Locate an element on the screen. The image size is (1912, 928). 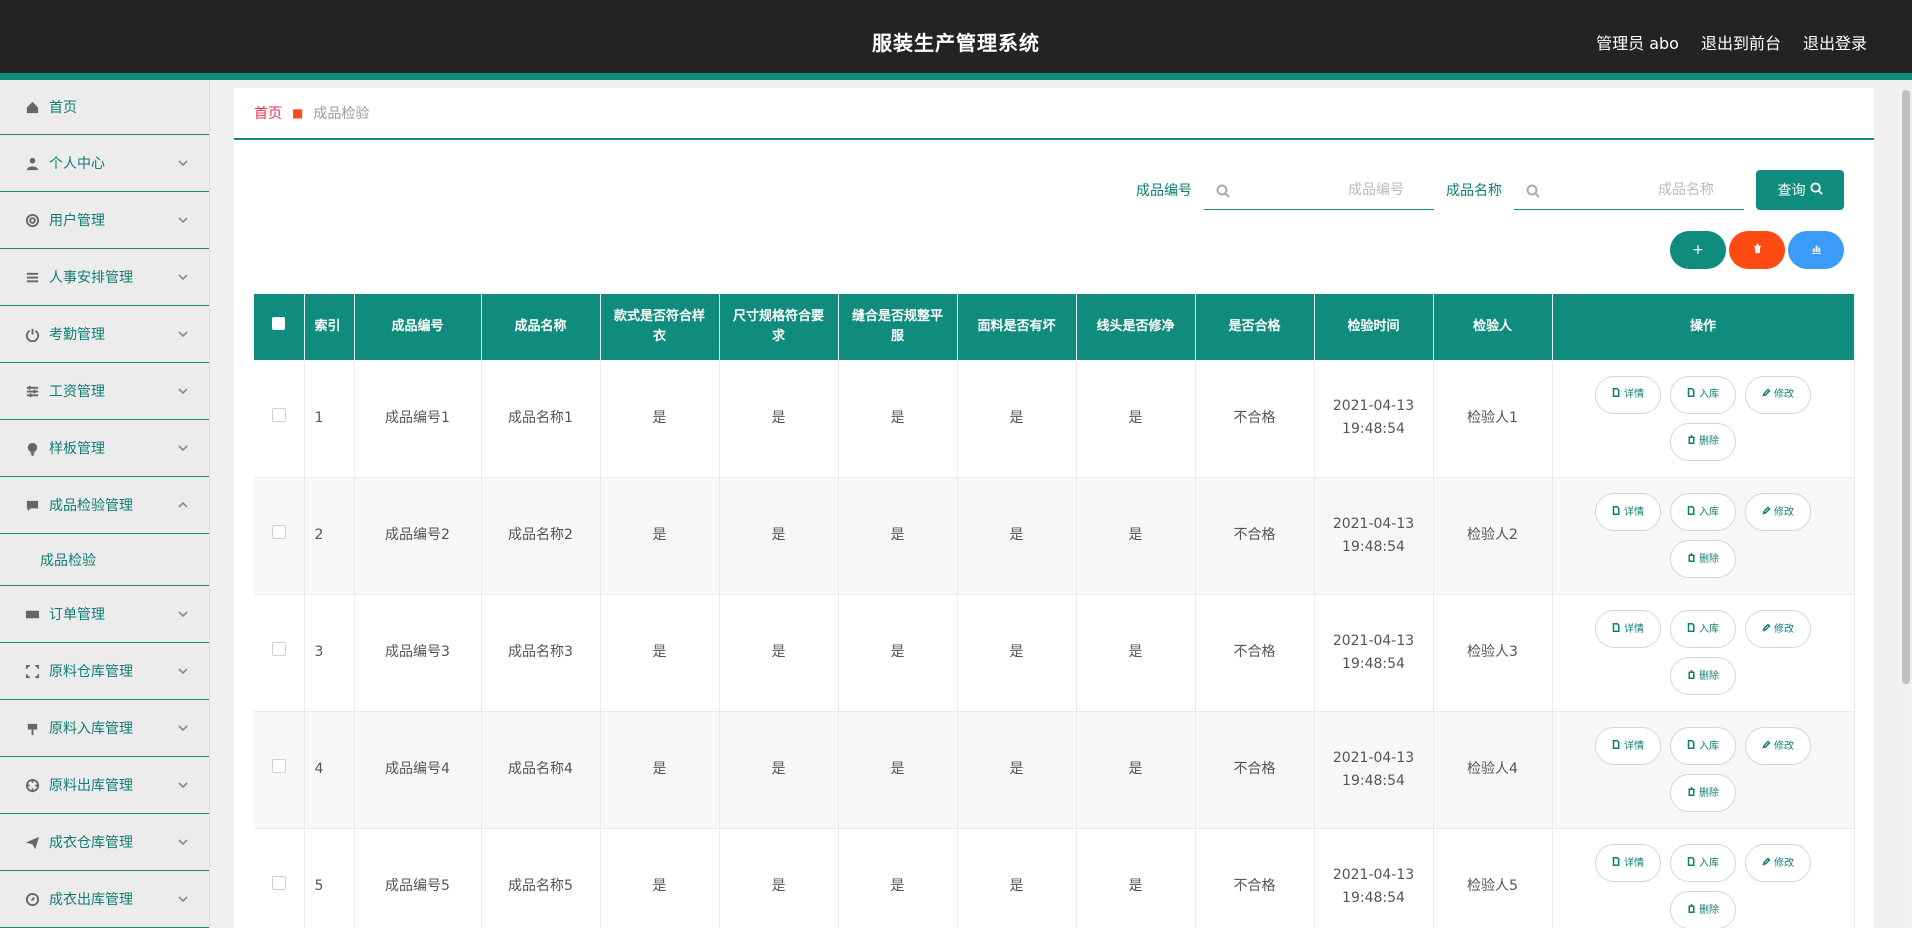
sidebar-item-home: 首页 is located at coordinates (104, 107).